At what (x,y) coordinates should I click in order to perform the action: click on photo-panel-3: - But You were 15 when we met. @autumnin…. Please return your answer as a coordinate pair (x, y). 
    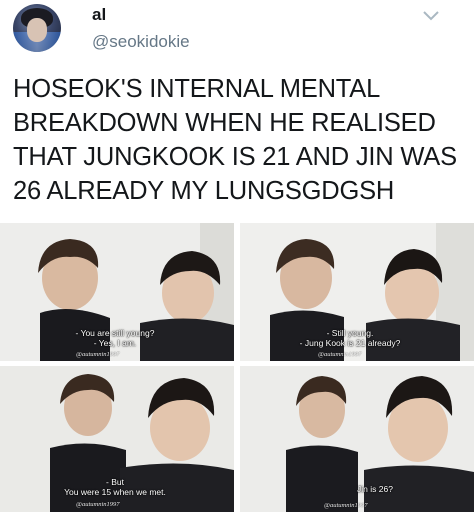
    Looking at the image, I should click on (117, 439).